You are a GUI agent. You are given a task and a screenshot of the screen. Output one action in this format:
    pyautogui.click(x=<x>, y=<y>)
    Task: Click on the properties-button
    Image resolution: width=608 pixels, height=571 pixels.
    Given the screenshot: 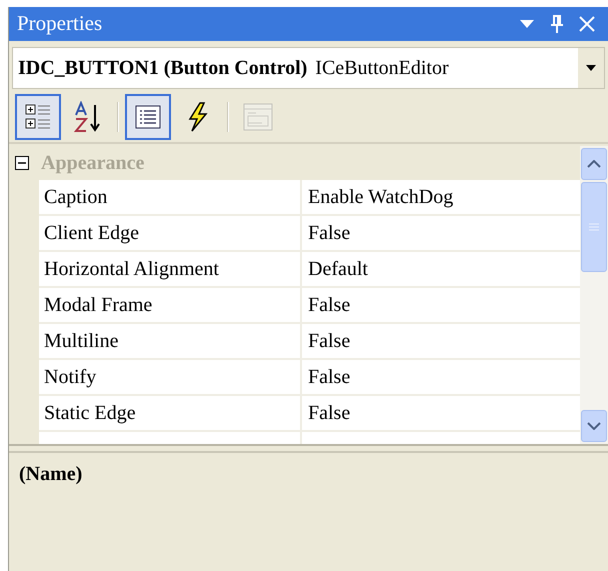 What is the action you would take?
    pyautogui.click(x=148, y=117)
    